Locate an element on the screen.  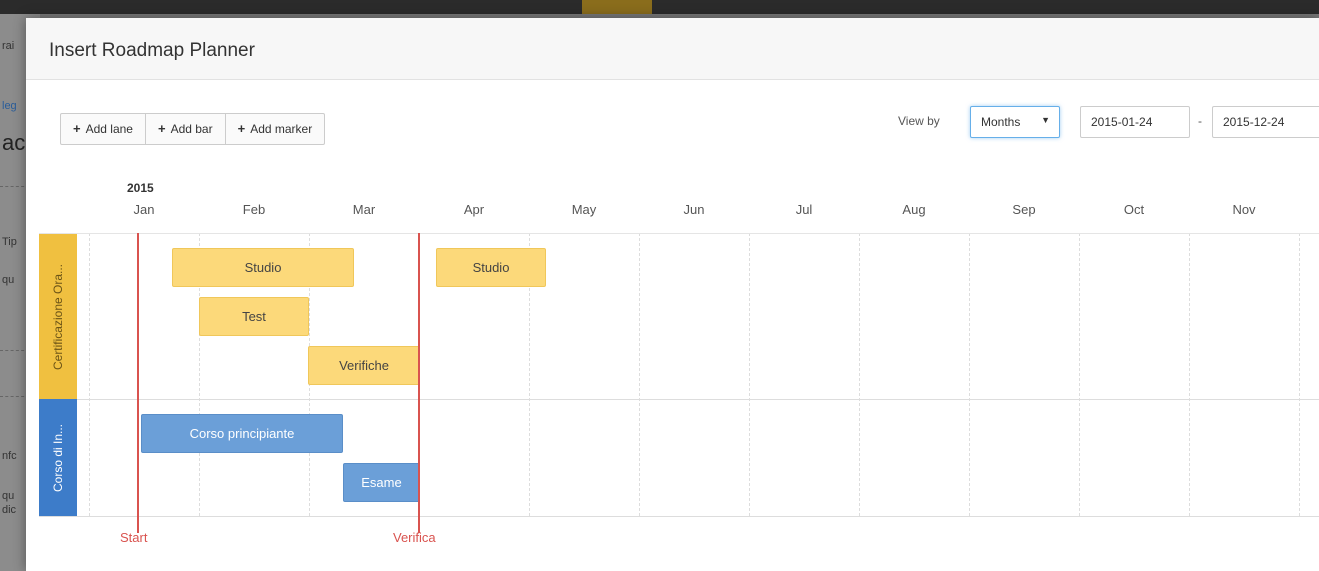
month-header: Sep is located at coordinates (1024, 209).